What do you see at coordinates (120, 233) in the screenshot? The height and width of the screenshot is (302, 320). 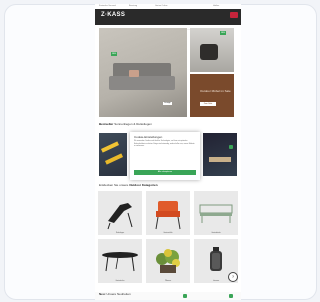 I see `category-name: Relaxliegen` at bounding box center [120, 233].